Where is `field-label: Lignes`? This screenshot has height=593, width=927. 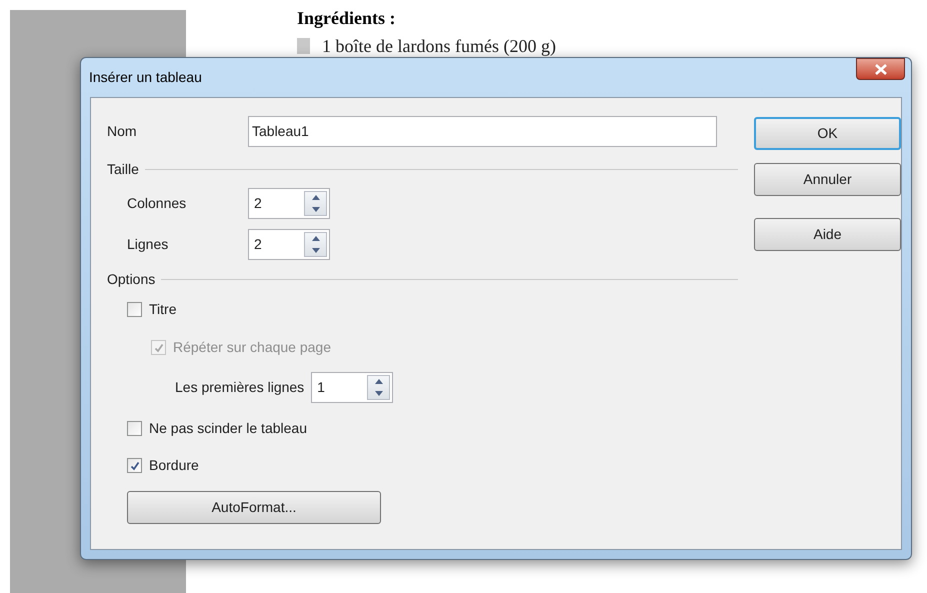
field-label: Lignes is located at coordinates (148, 244).